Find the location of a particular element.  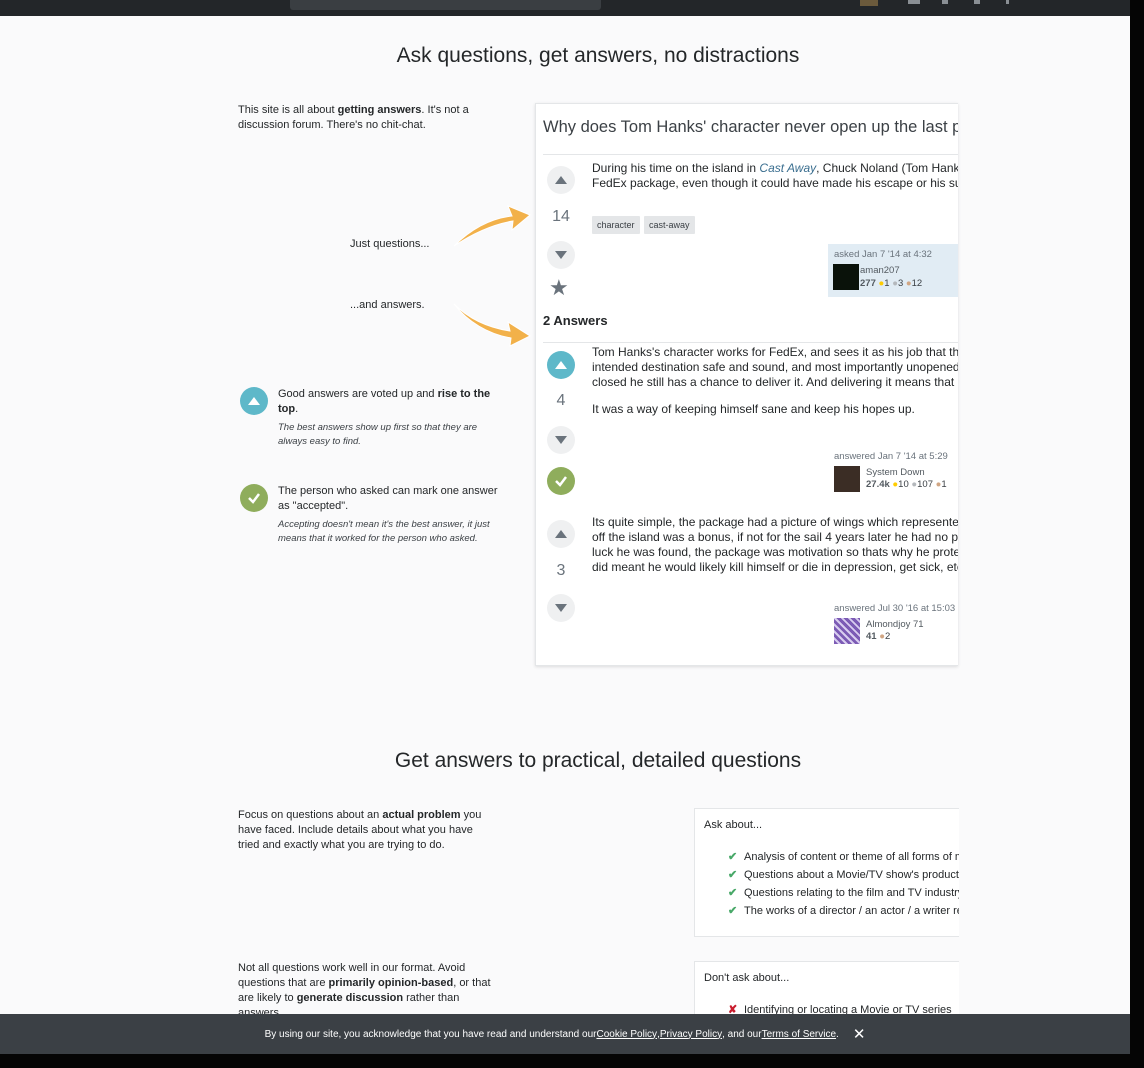

terms-of-service-link: Terms of Service is located at coordinates (799, 1034).